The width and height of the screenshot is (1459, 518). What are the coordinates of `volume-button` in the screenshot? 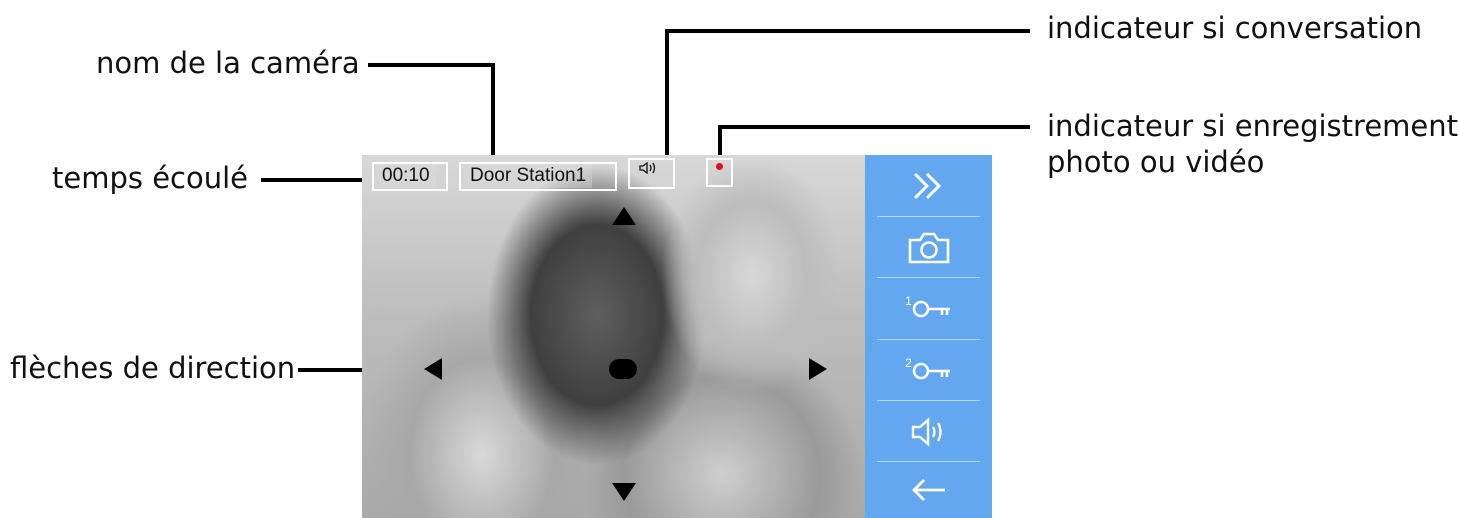 It's located at (928, 431).